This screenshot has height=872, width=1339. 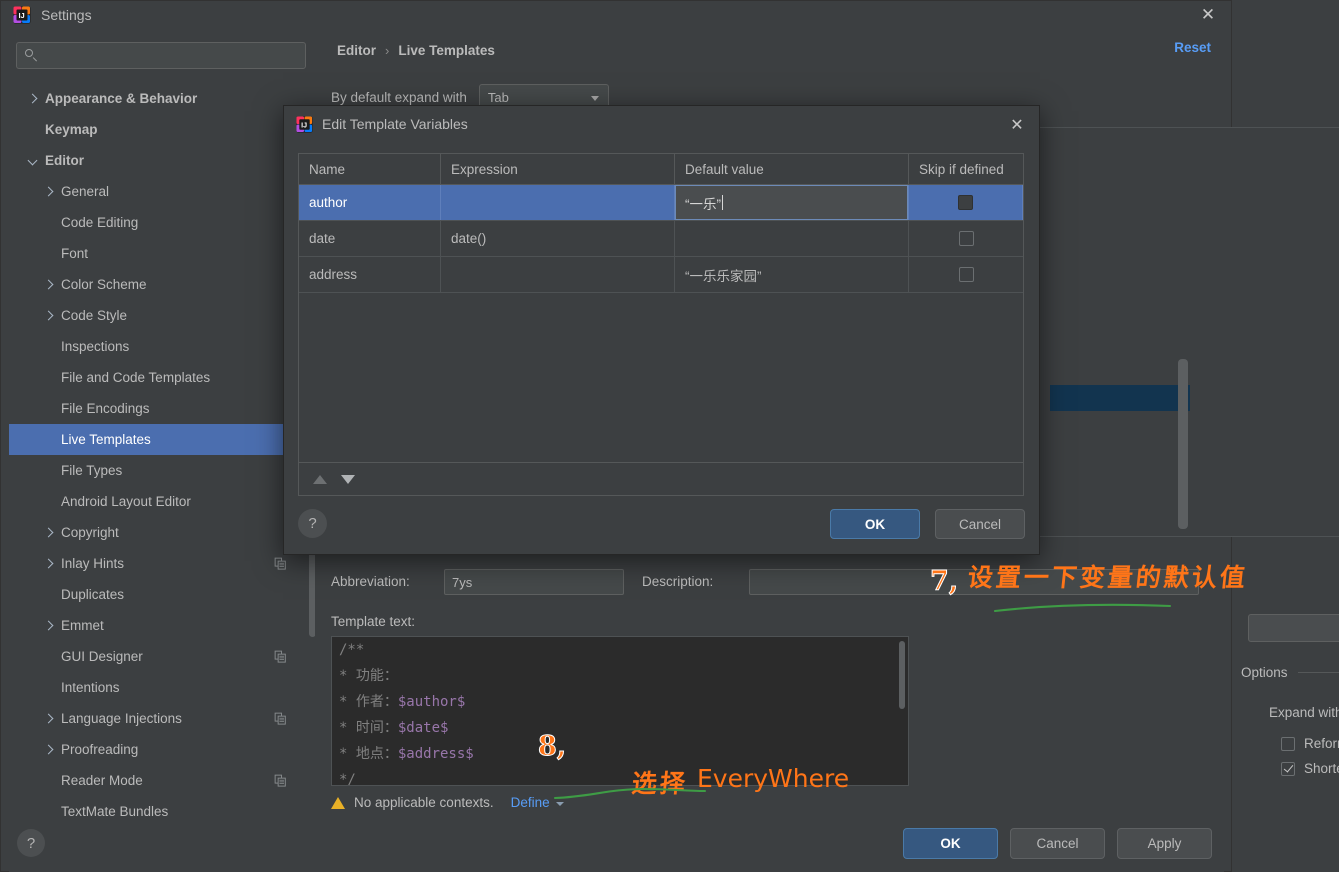 I want to click on variables-table-footer, so click(x=661, y=479).